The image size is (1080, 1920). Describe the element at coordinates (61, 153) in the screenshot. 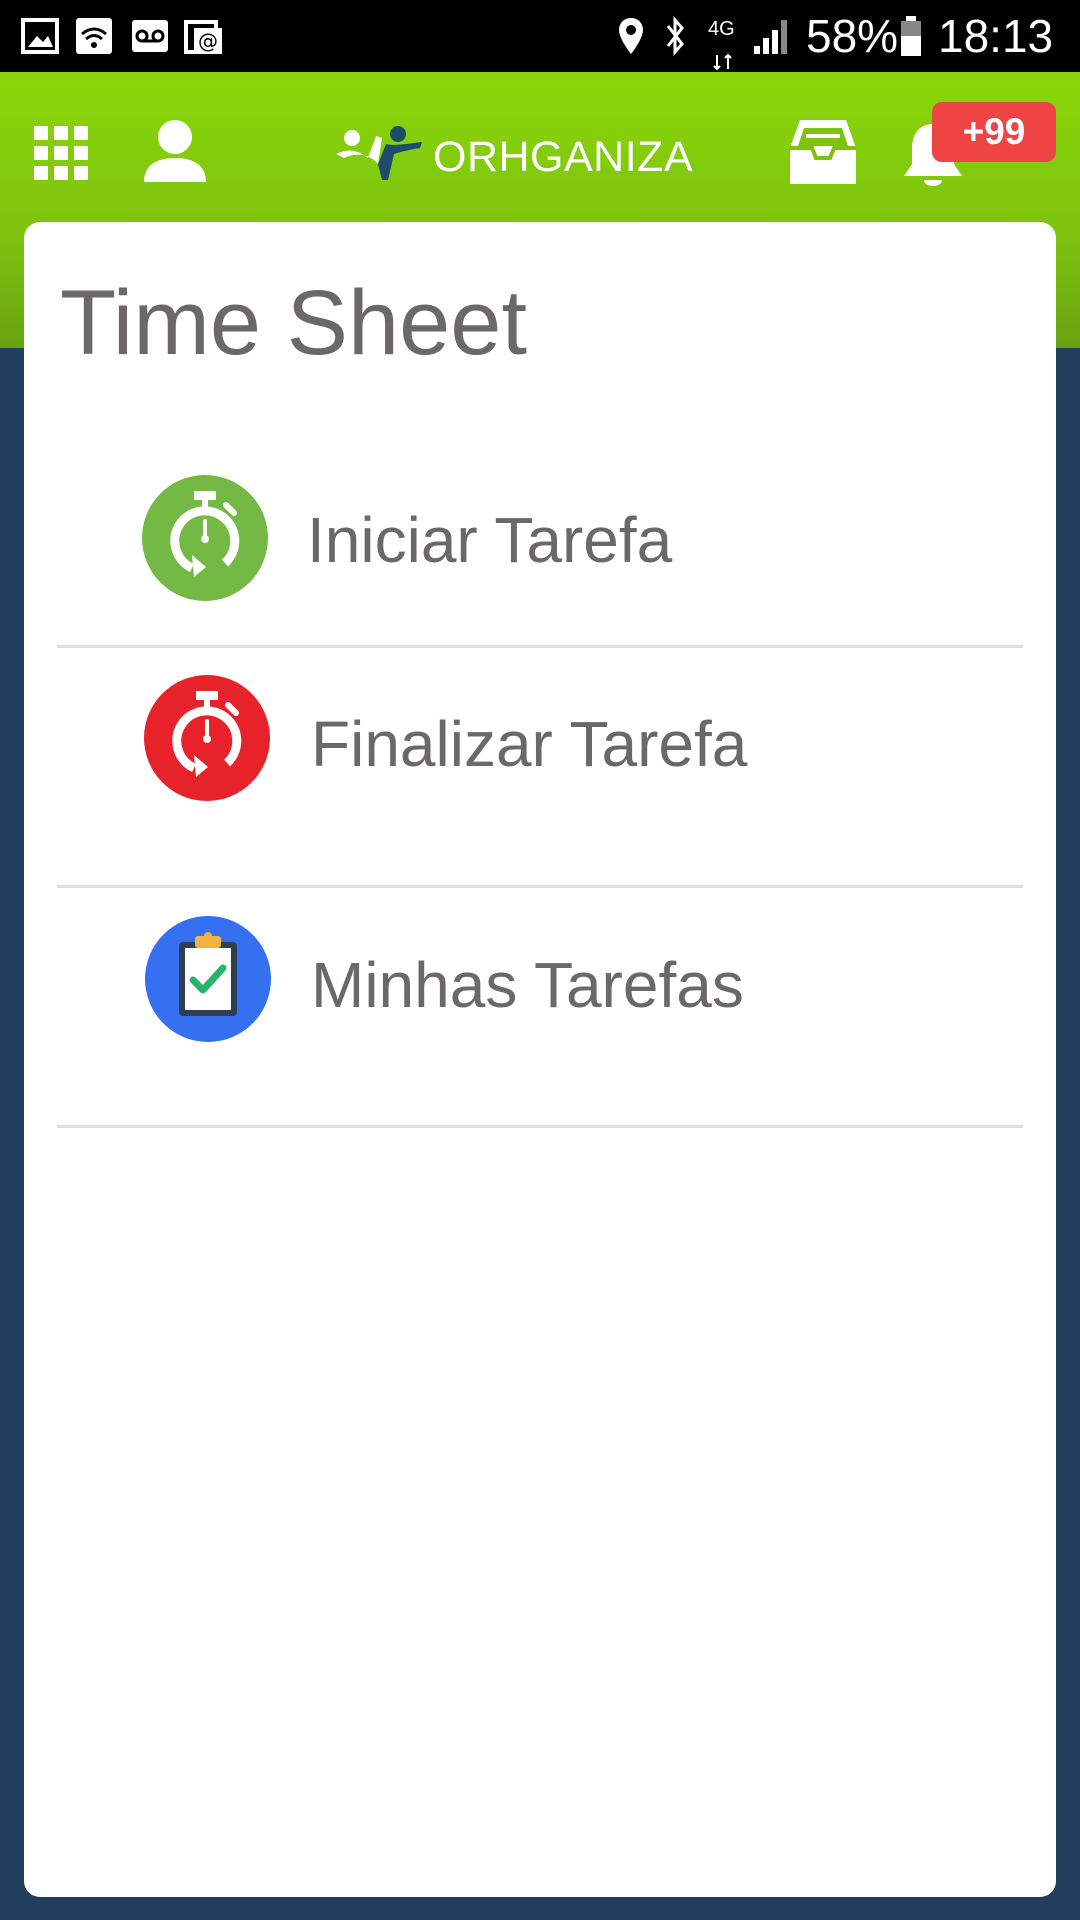

I see `apps-grid-icon` at that location.